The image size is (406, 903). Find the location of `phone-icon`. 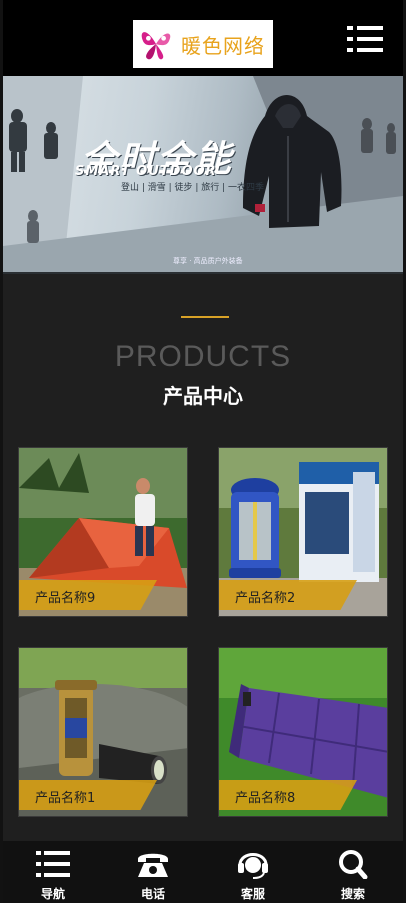

phone-icon is located at coordinates (153, 865).